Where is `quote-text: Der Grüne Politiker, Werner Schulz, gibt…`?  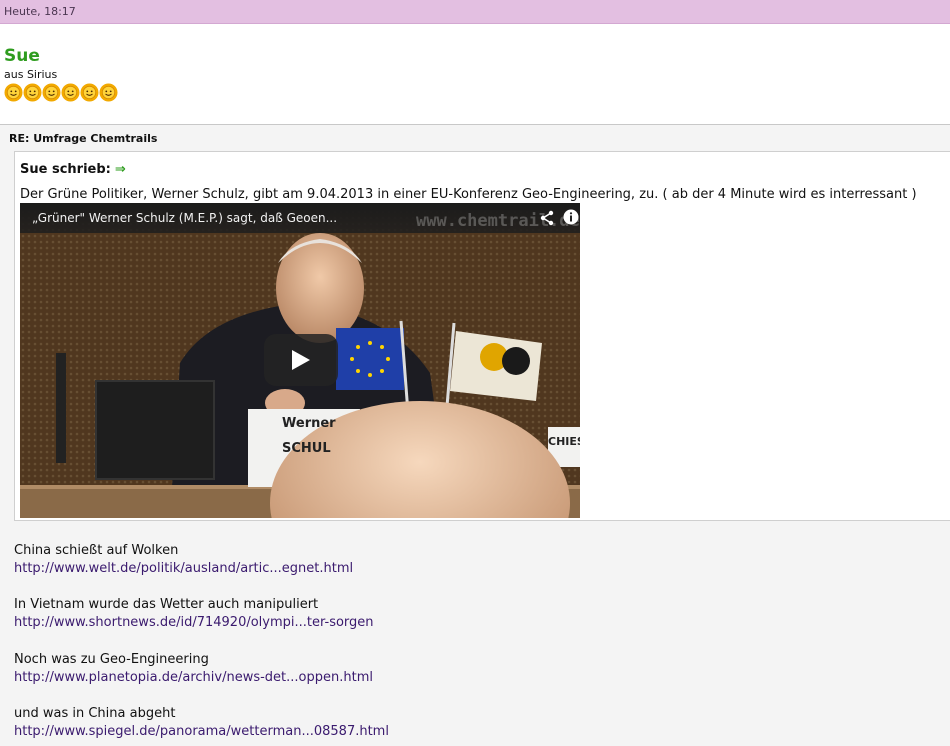 quote-text: Der Grüne Politiker, Werner Schulz, gibt… is located at coordinates (468, 194).